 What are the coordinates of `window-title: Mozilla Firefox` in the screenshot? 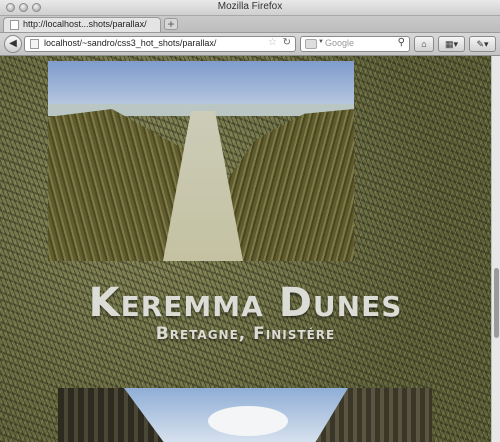 It's located at (250, 6).